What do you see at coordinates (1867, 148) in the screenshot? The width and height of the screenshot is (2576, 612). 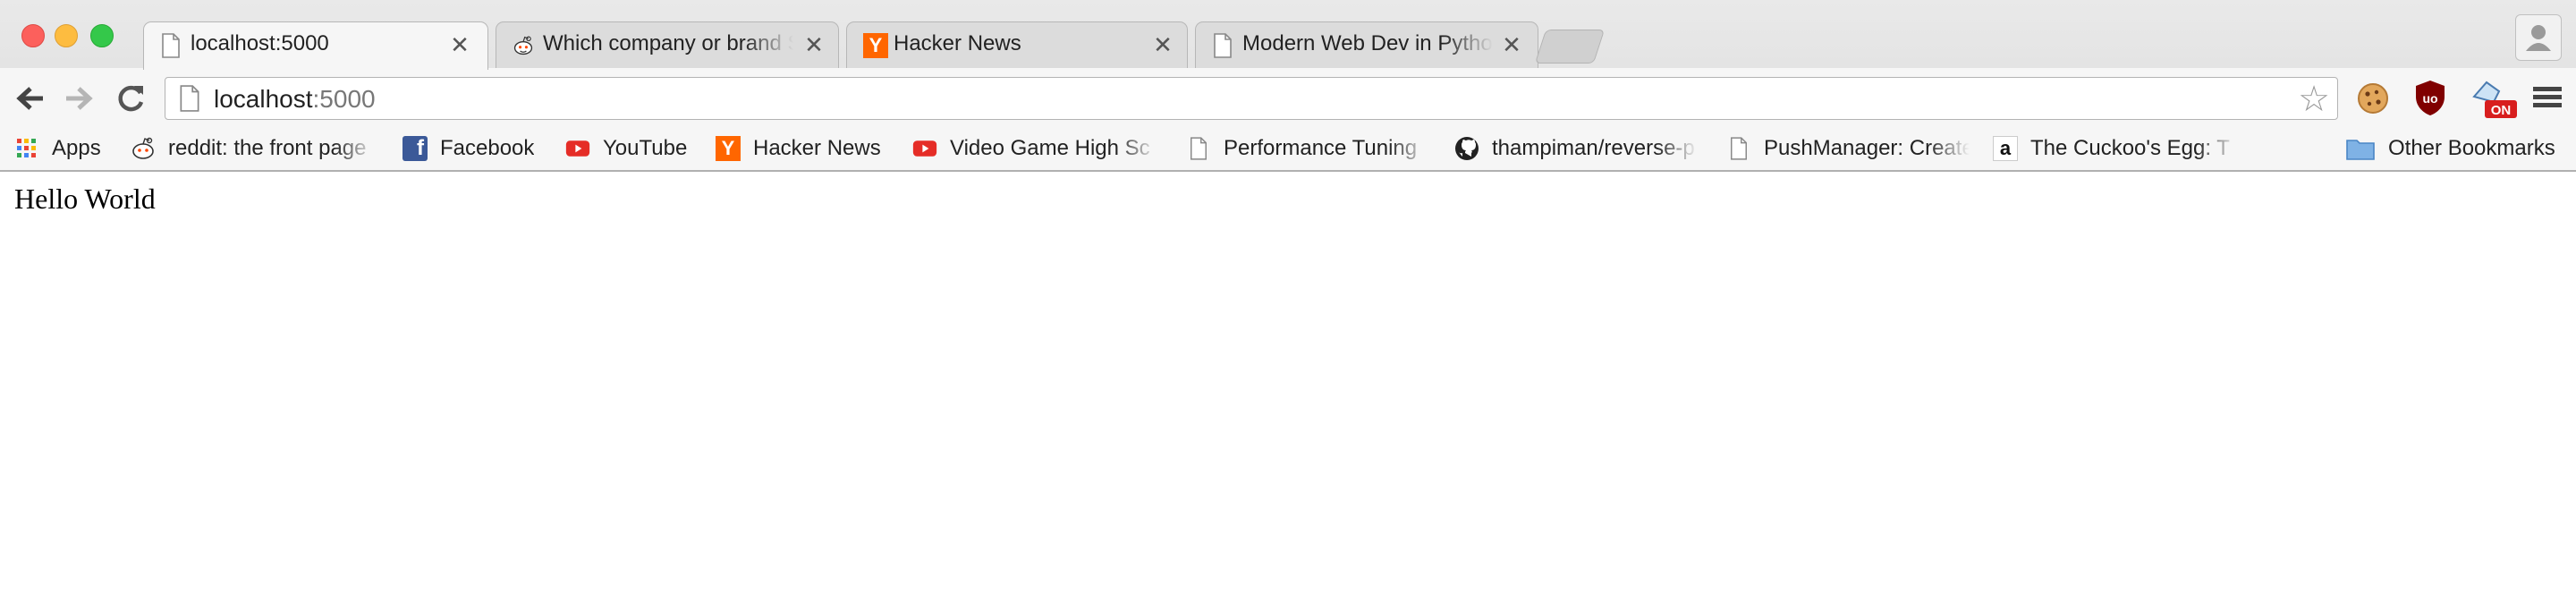 I see `bookmark-label: PushManager: Create` at bounding box center [1867, 148].